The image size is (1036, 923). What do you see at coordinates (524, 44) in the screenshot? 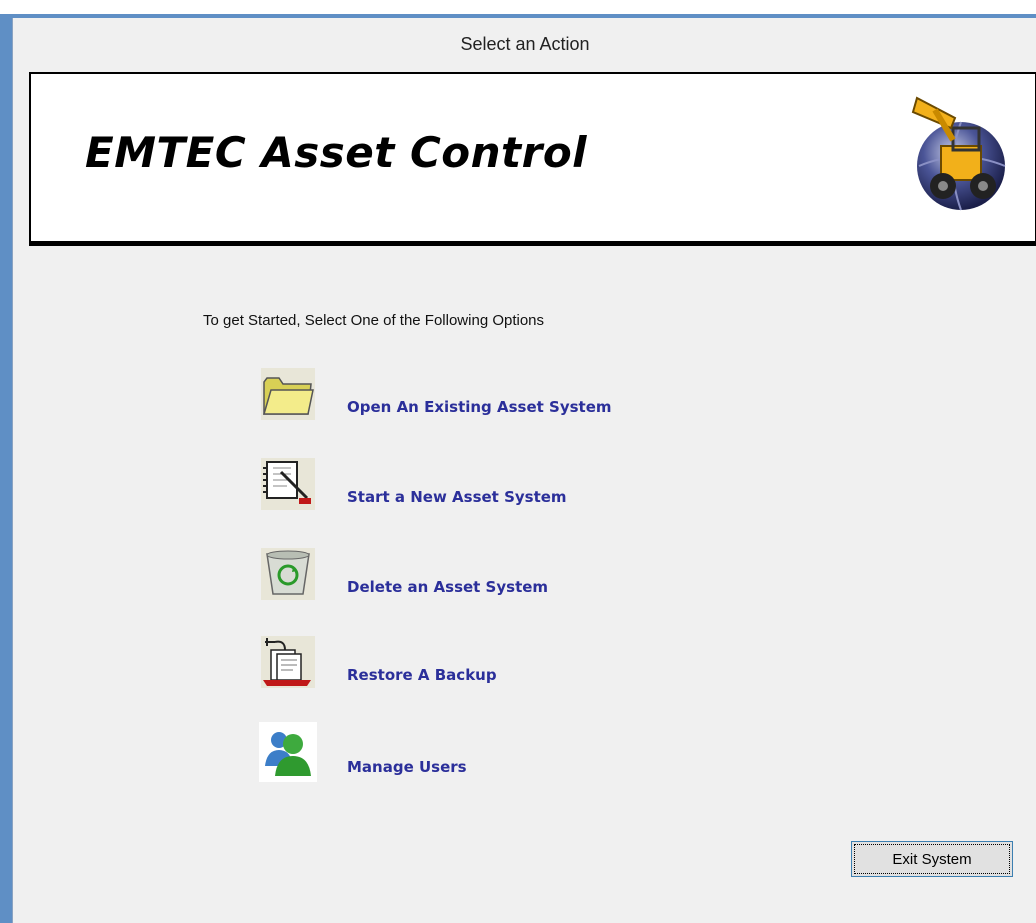
I see `window-title: Select an Action` at bounding box center [524, 44].